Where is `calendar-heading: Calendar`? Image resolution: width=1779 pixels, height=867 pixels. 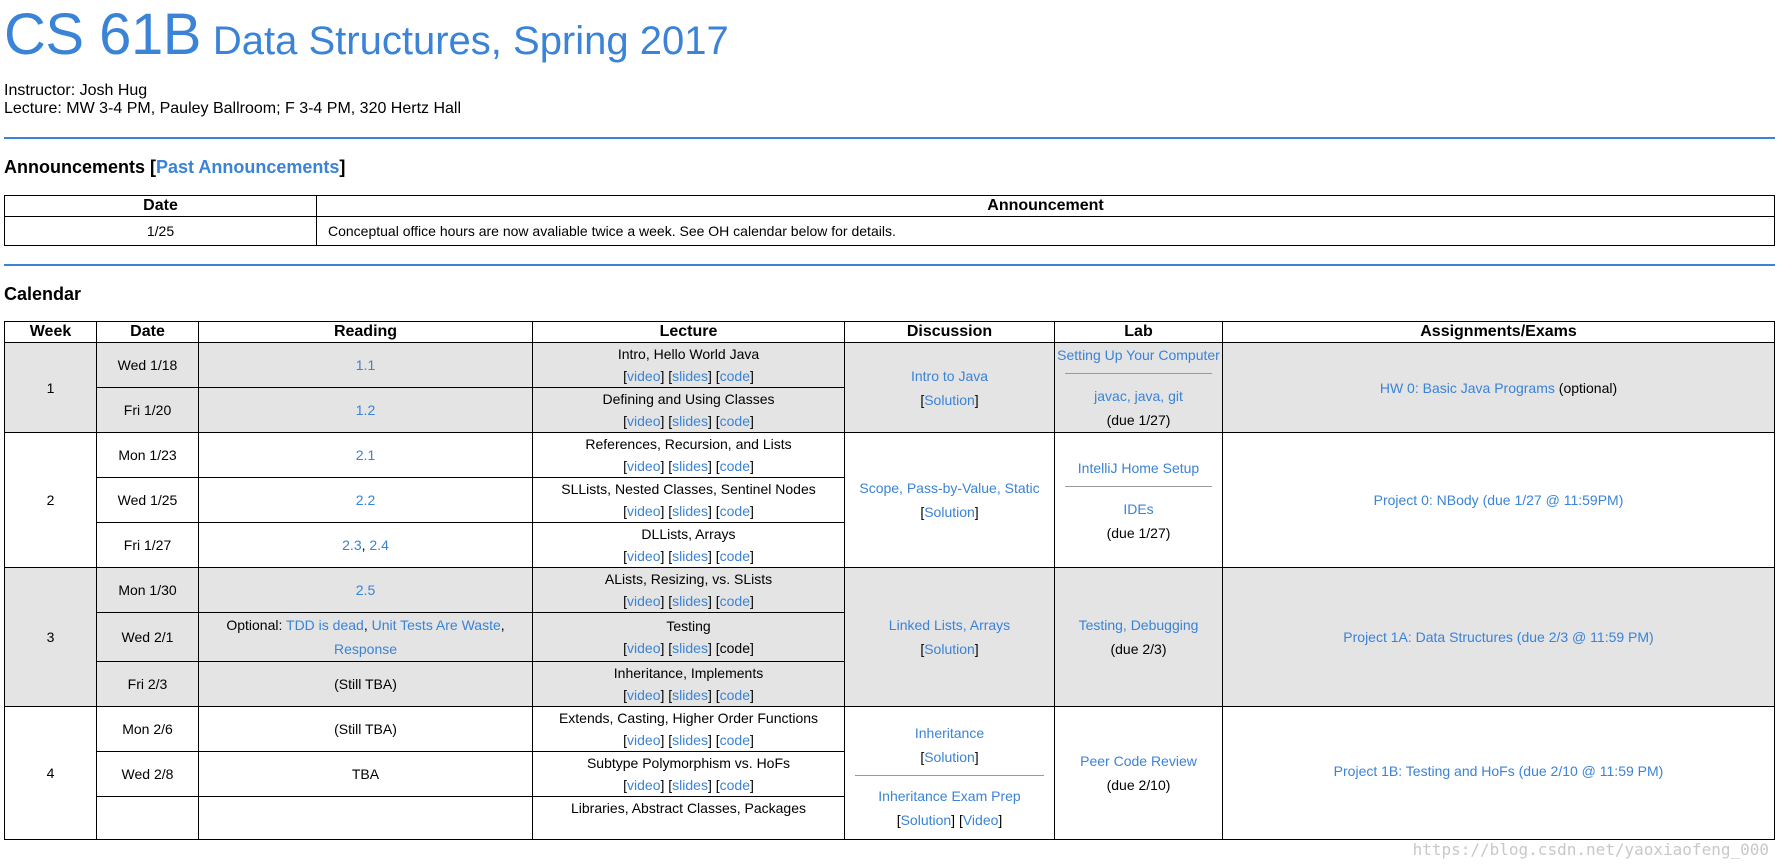
calendar-heading: Calendar is located at coordinates (43, 294).